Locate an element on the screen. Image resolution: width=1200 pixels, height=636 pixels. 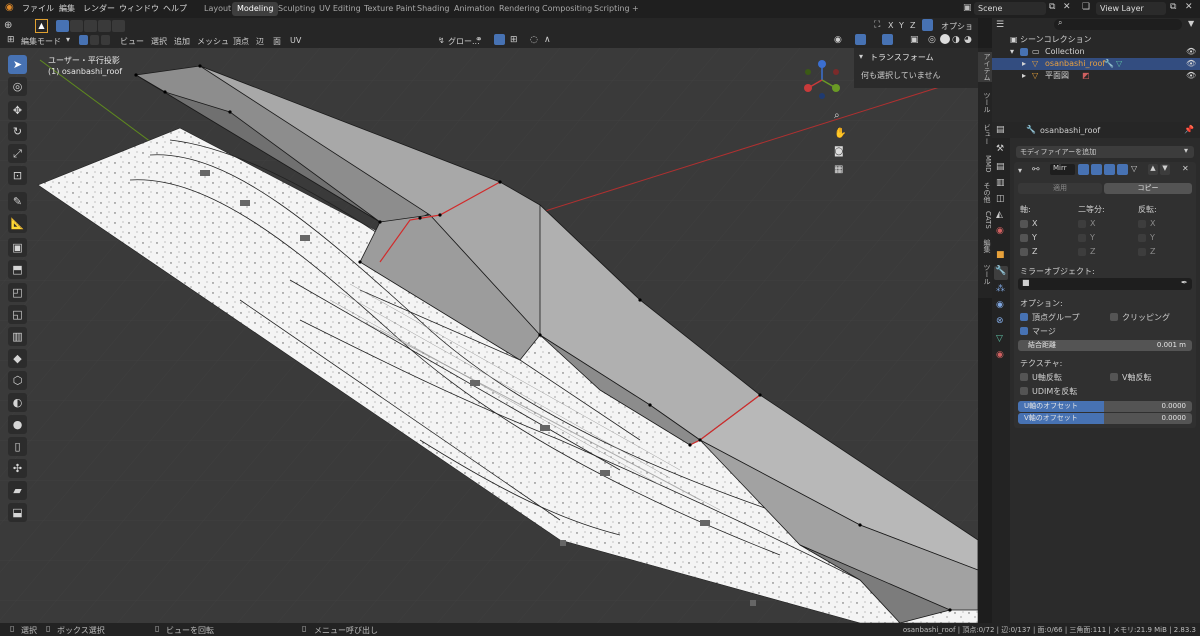
mirror-axis-x: X is located at coordinates (890, 25).